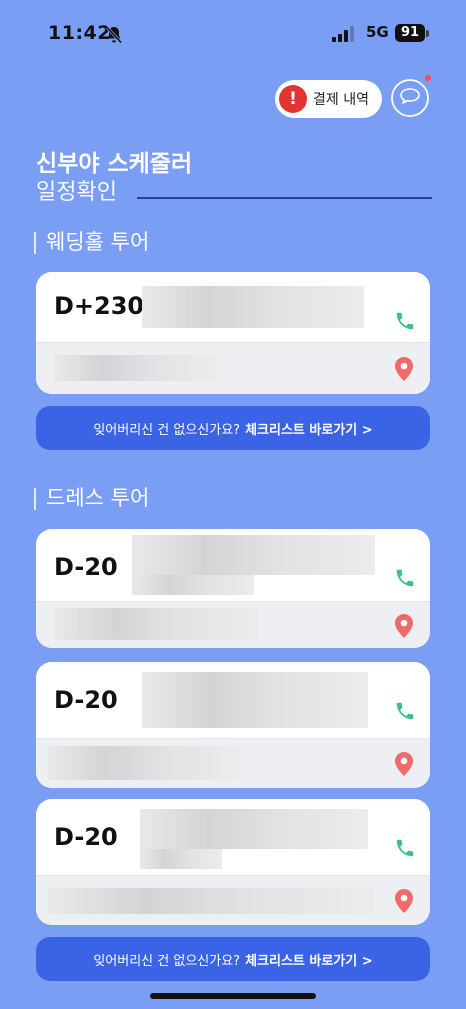 The image size is (466, 1009). I want to click on payment-history-label: 결제 내역, so click(341, 100).